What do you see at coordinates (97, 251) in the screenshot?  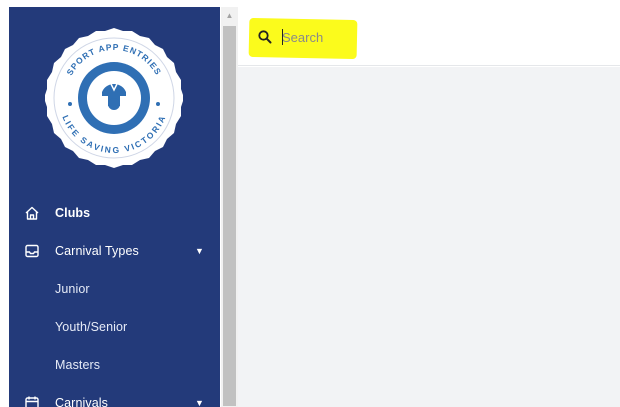 I see `sidebar-item-label: Carnival Types` at bounding box center [97, 251].